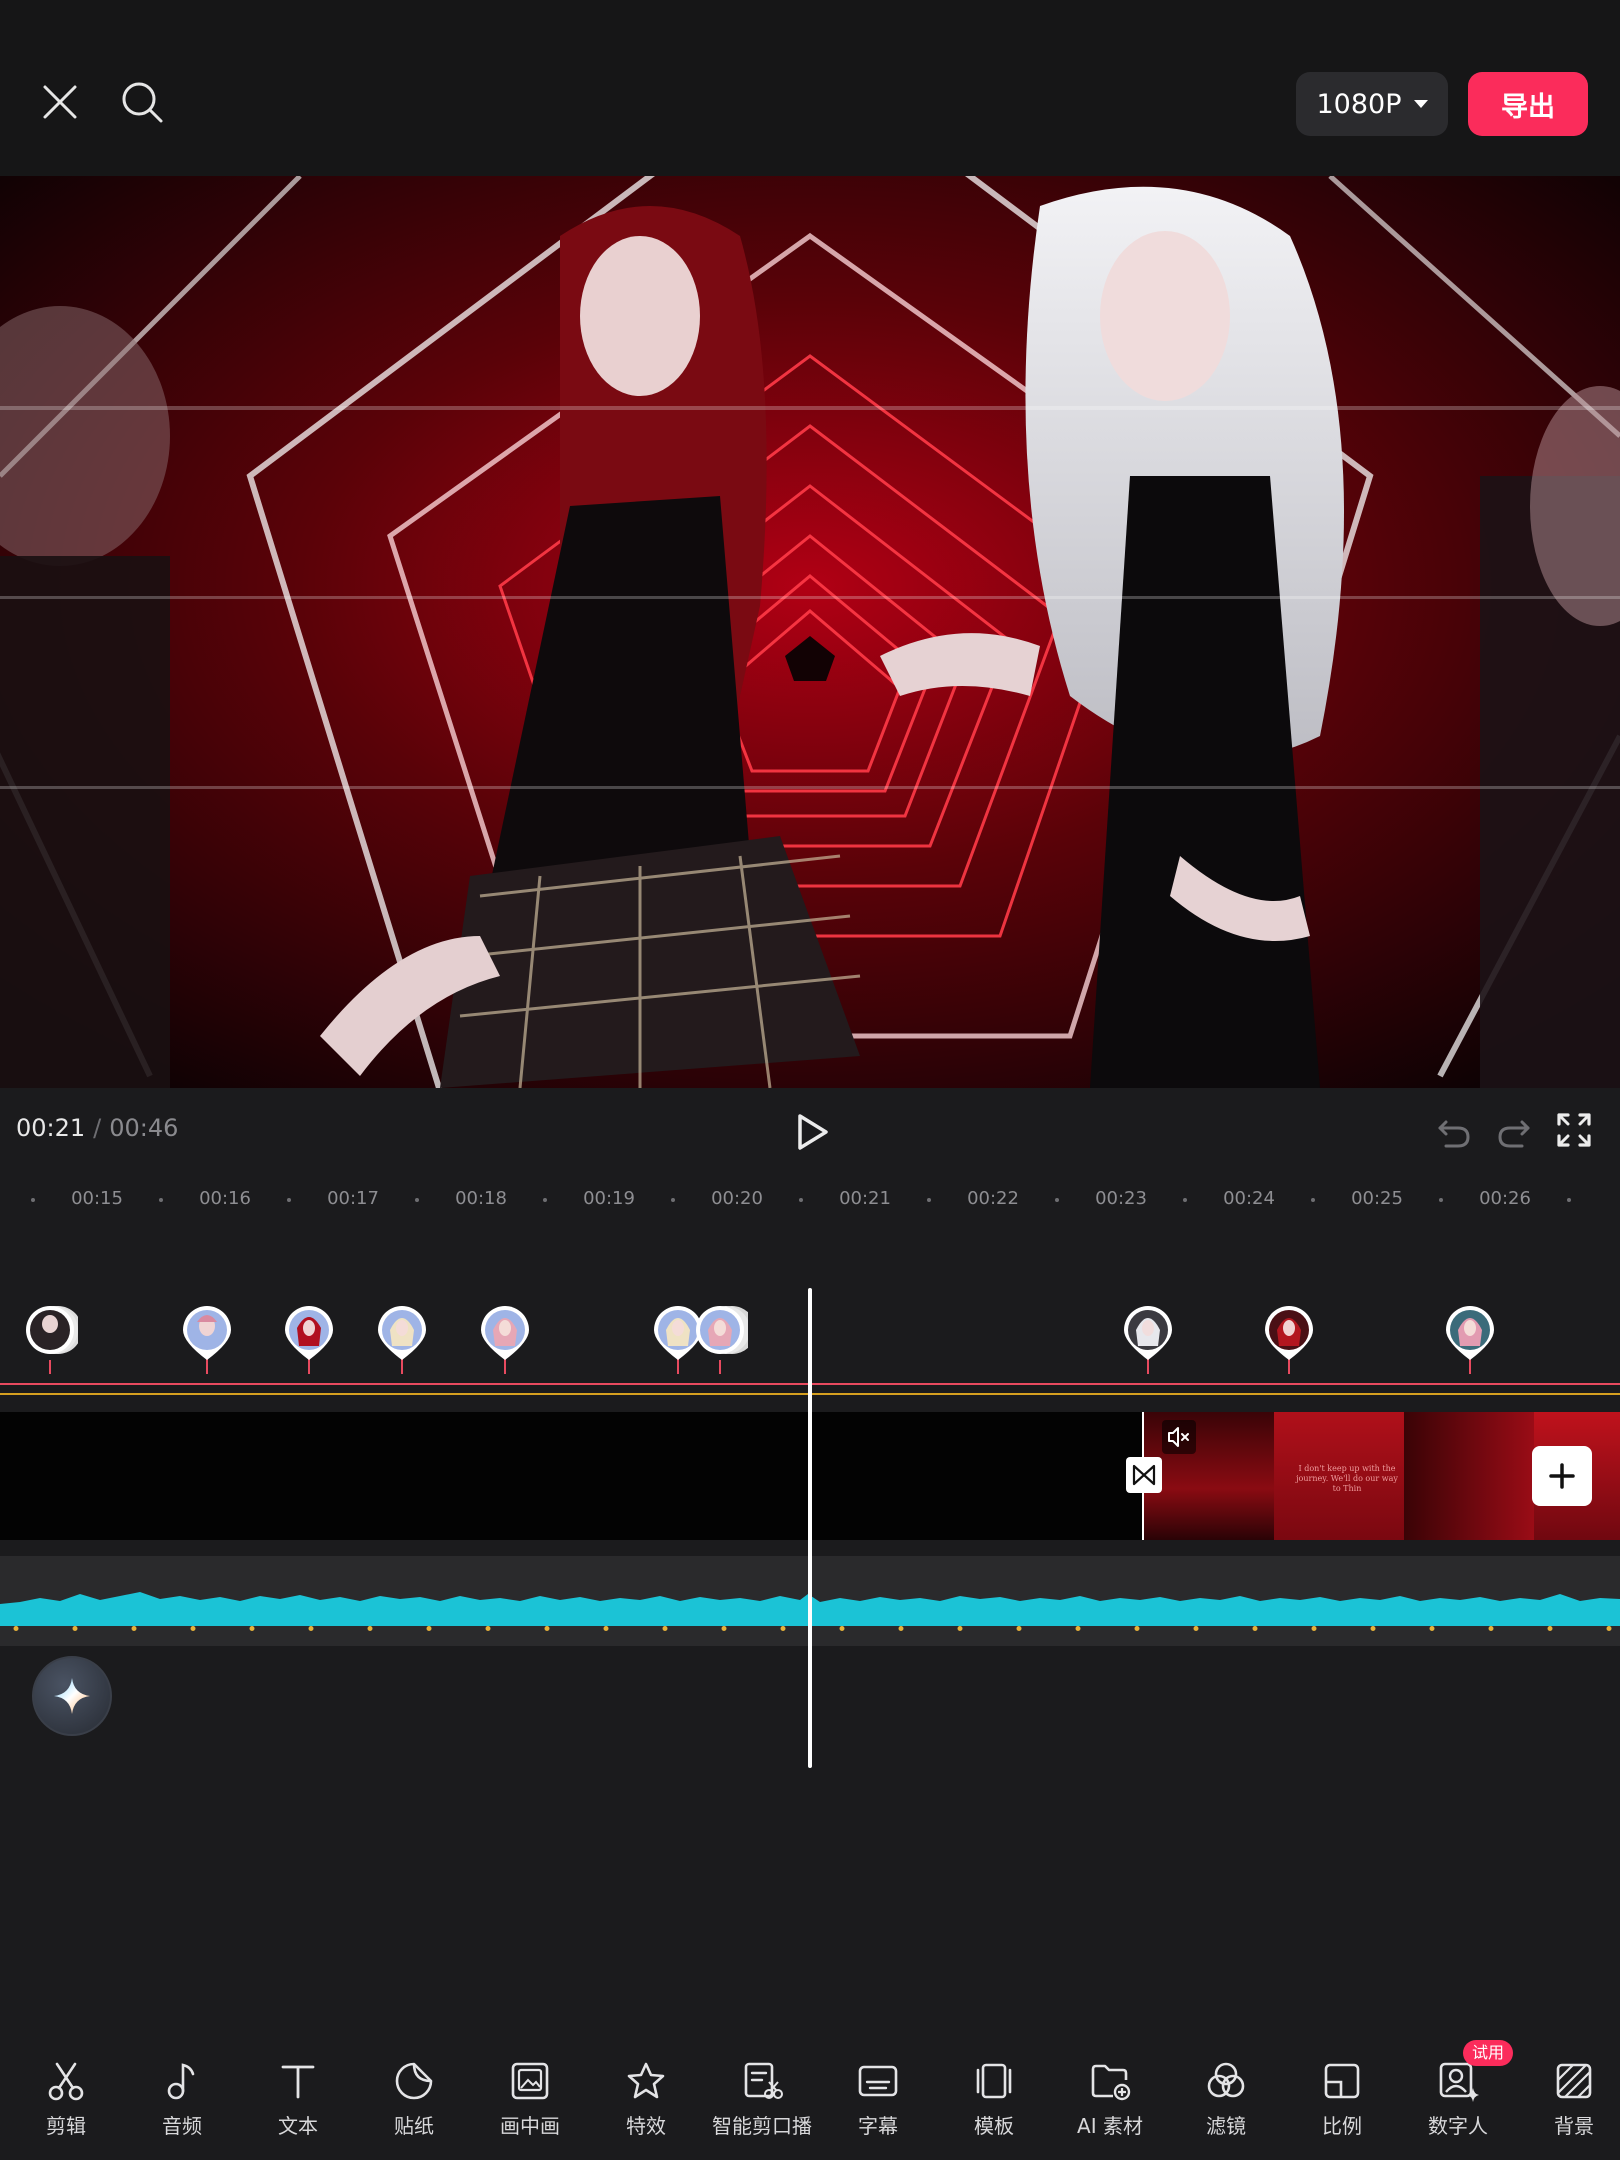 The image size is (1620, 2160). I want to click on subtitle-icon, so click(878, 2081).